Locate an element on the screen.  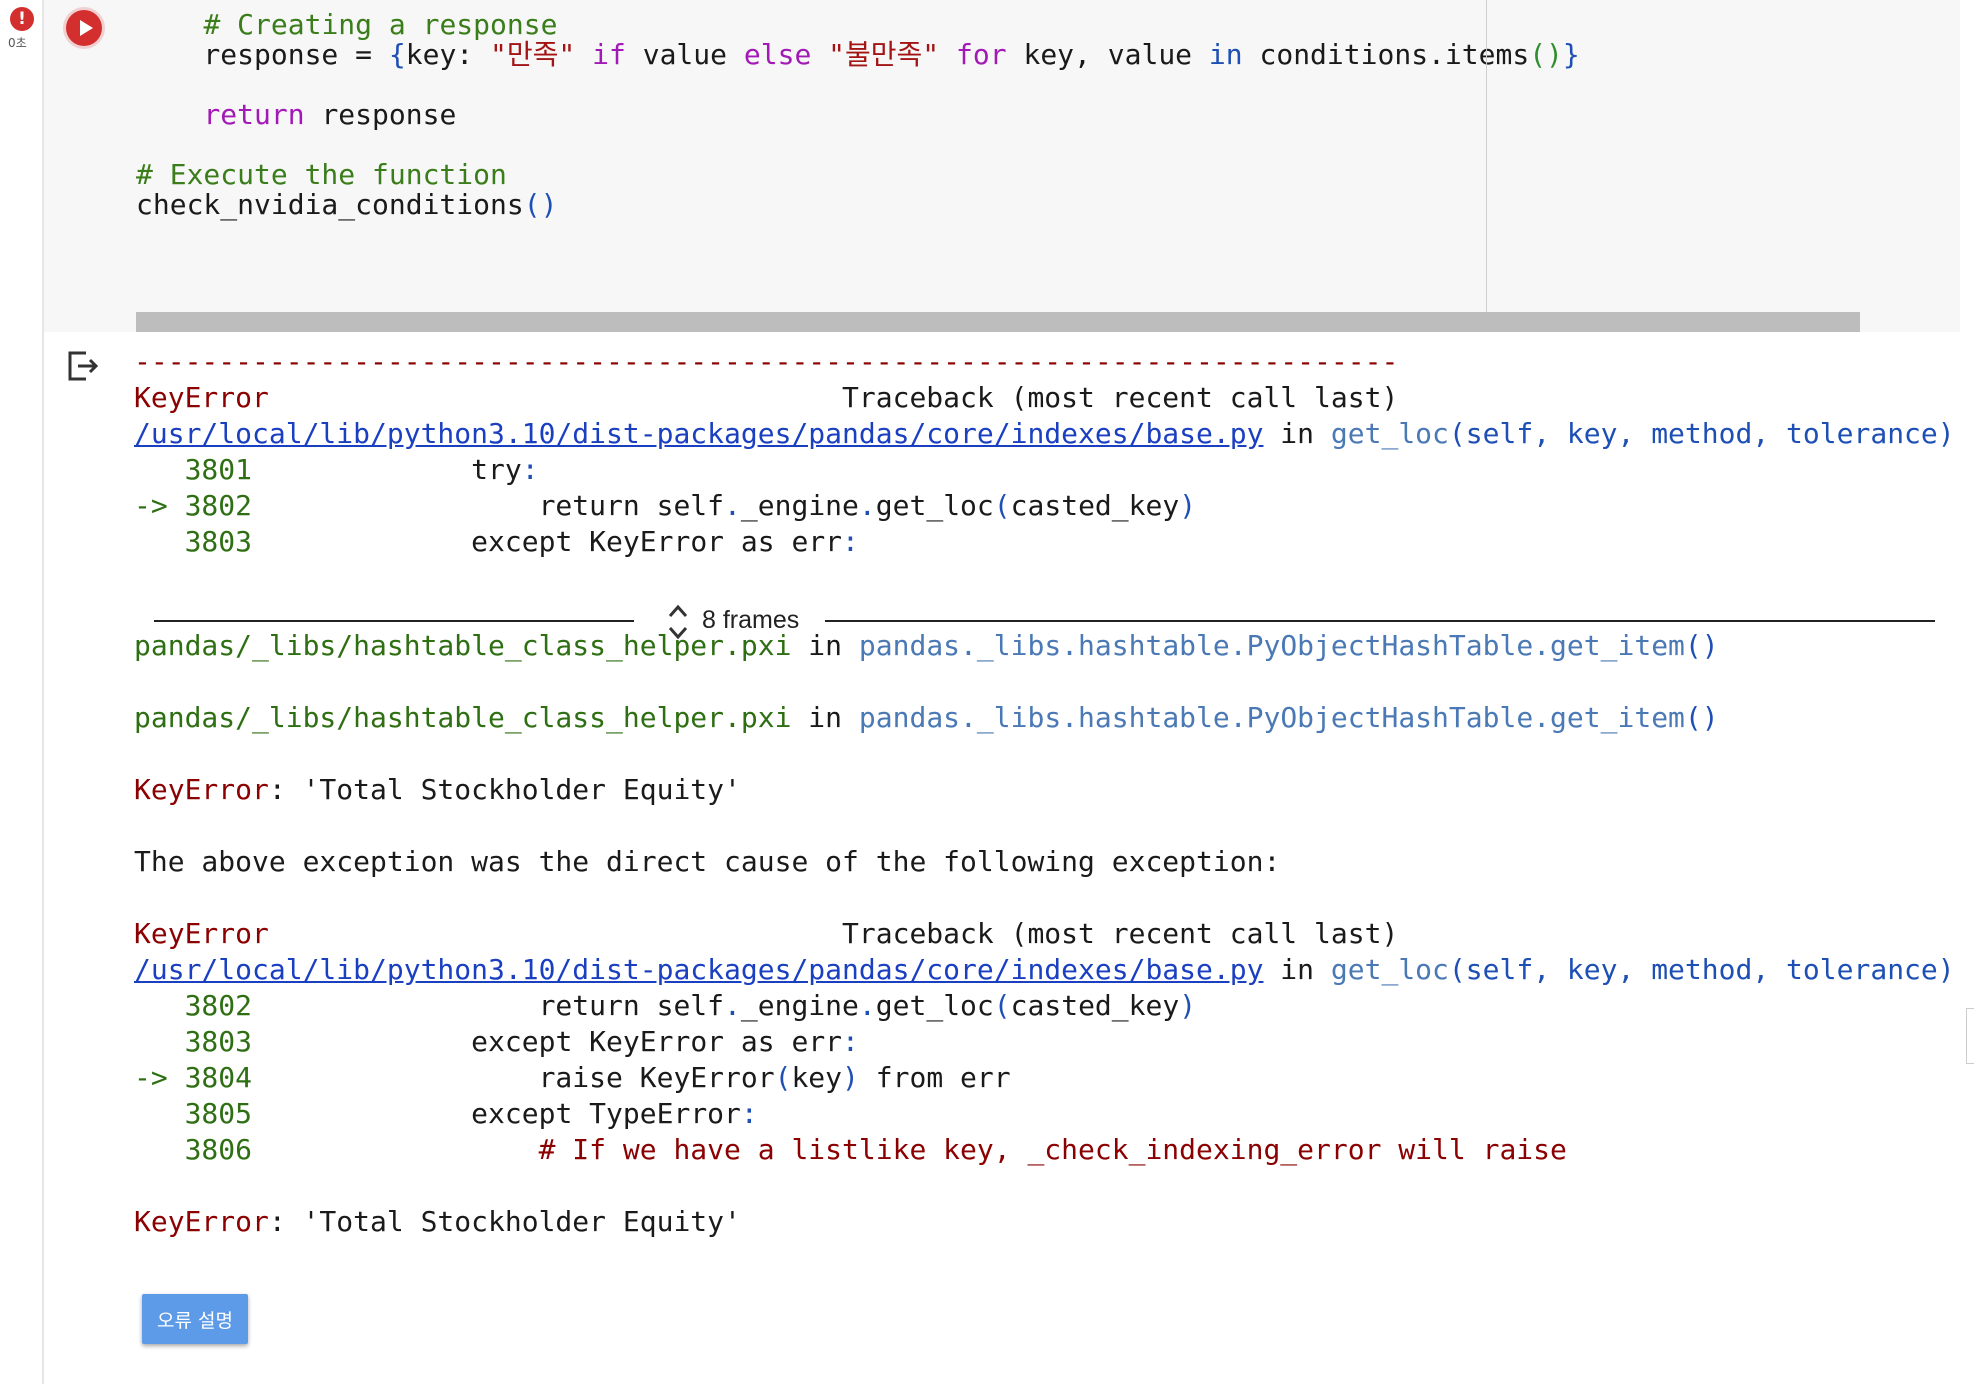
code-line: # Creating a response is located at coordinates (858, 23).